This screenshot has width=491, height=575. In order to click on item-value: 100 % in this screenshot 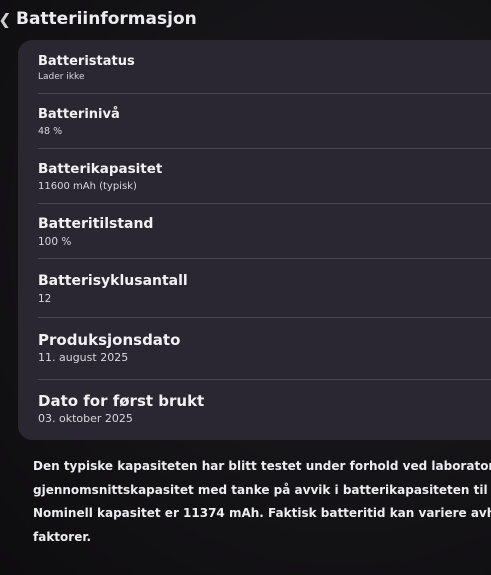, I will do `click(55, 242)`.